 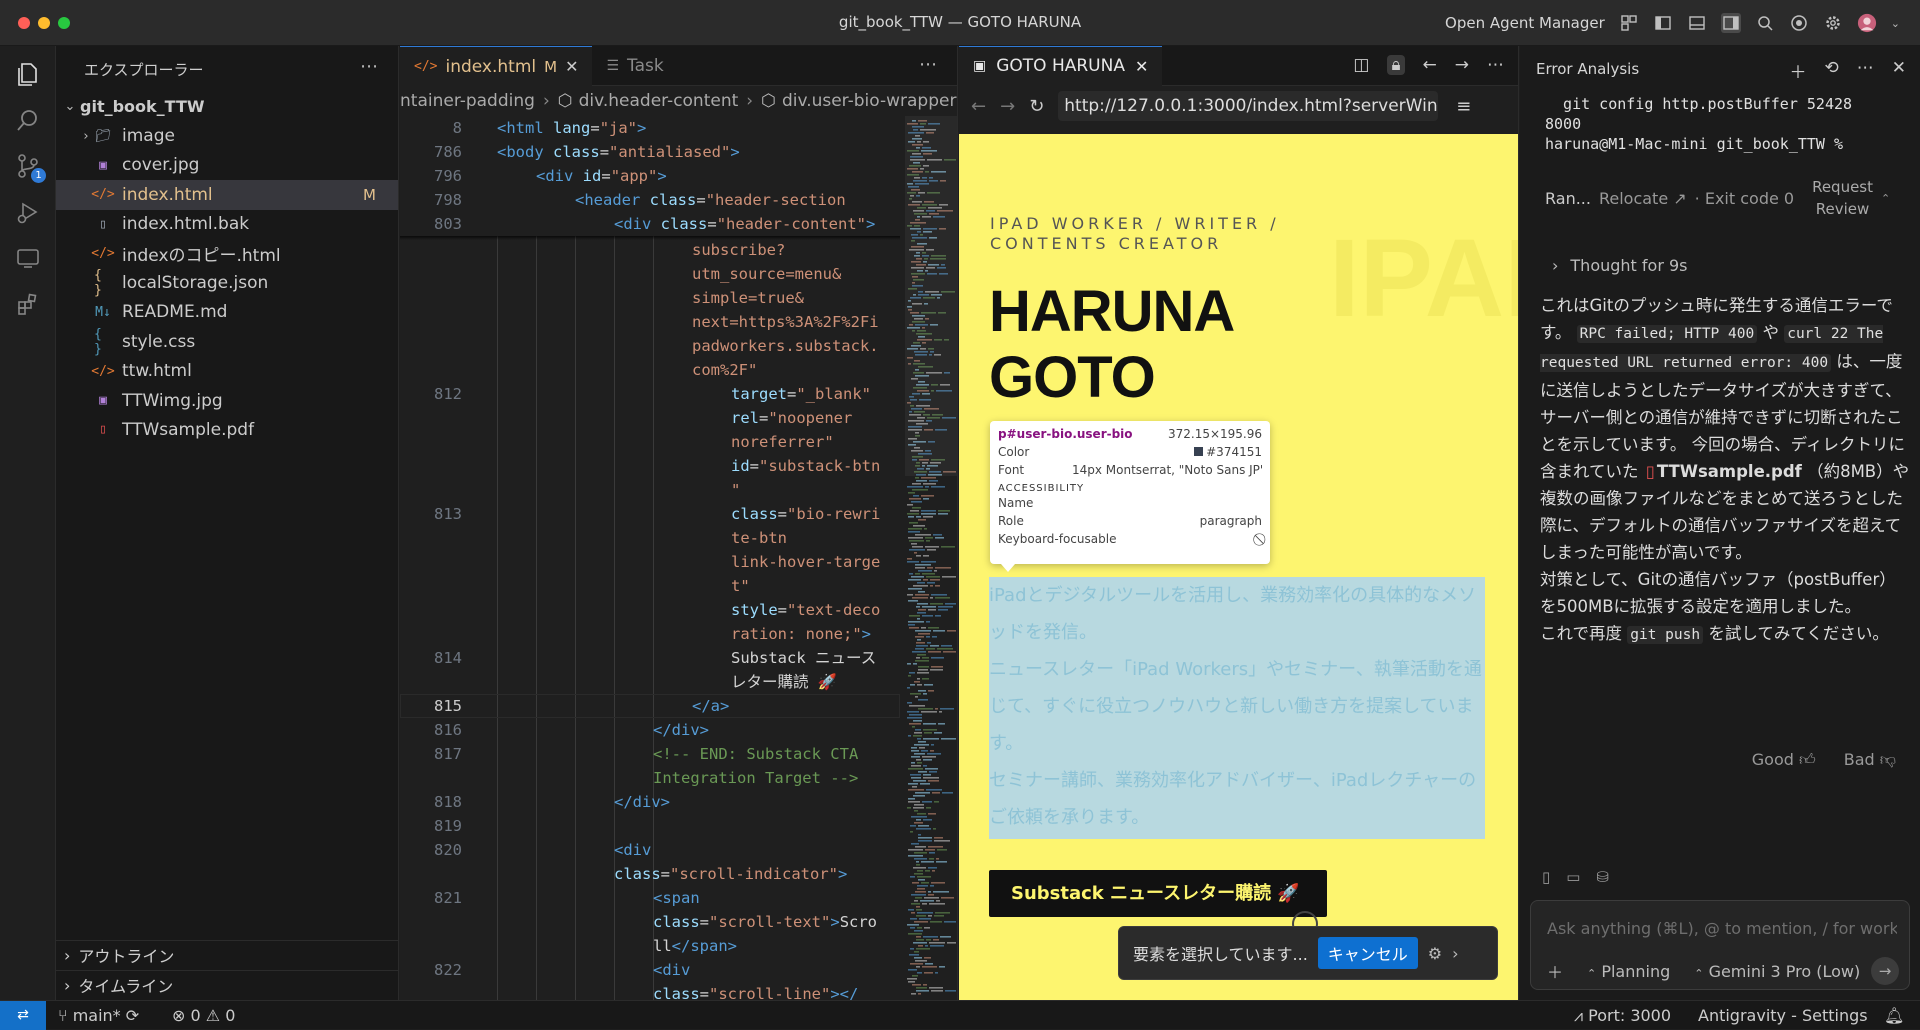 I want to click on substack-cta-button: Substack ニュースレター購読 🚀, so click(x=1158, y=893).